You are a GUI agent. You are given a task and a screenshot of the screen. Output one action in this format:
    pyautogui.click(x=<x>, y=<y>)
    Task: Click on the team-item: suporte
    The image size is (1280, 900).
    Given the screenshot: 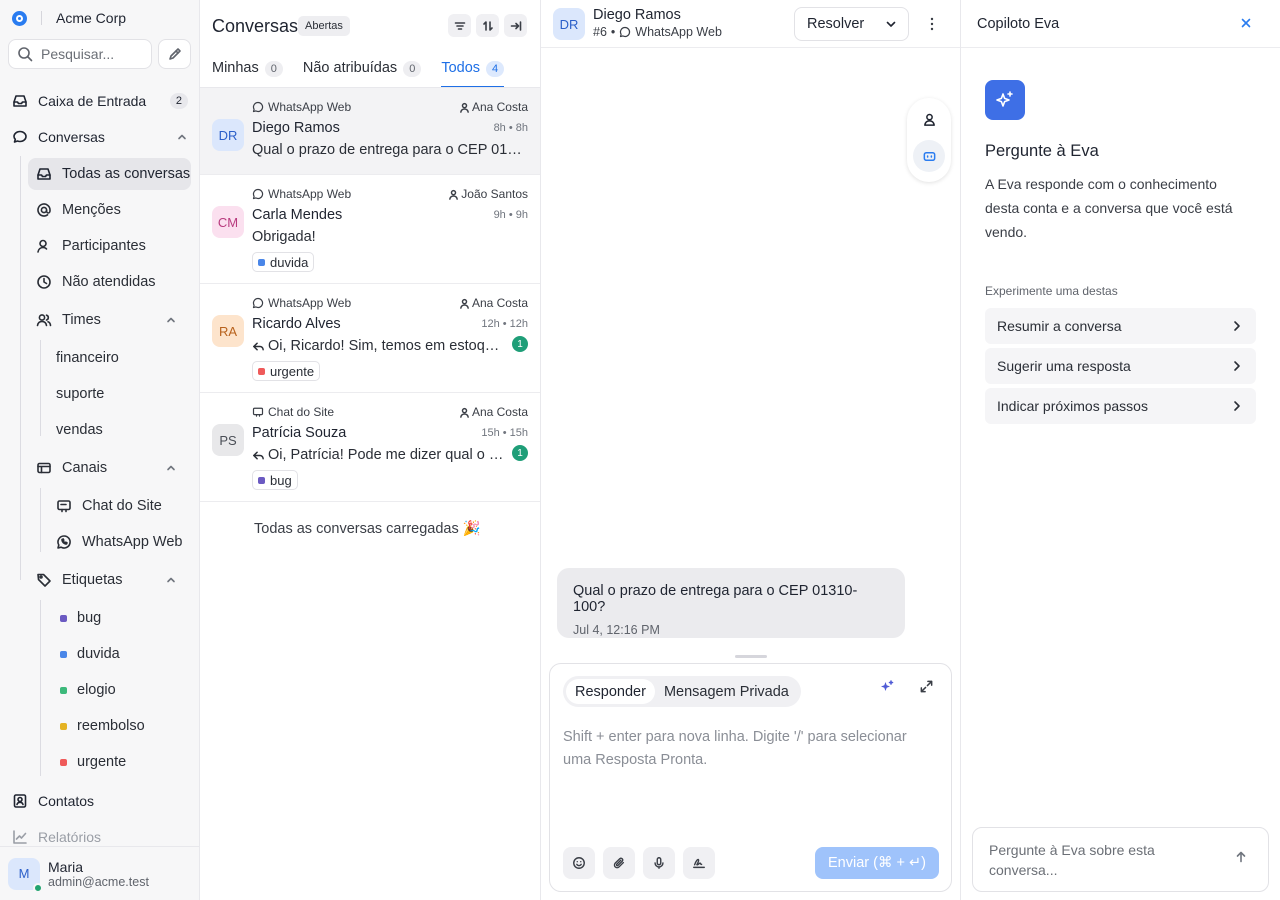 What is the action you would take?
    pyautogui.click(x=80, y=394)
    